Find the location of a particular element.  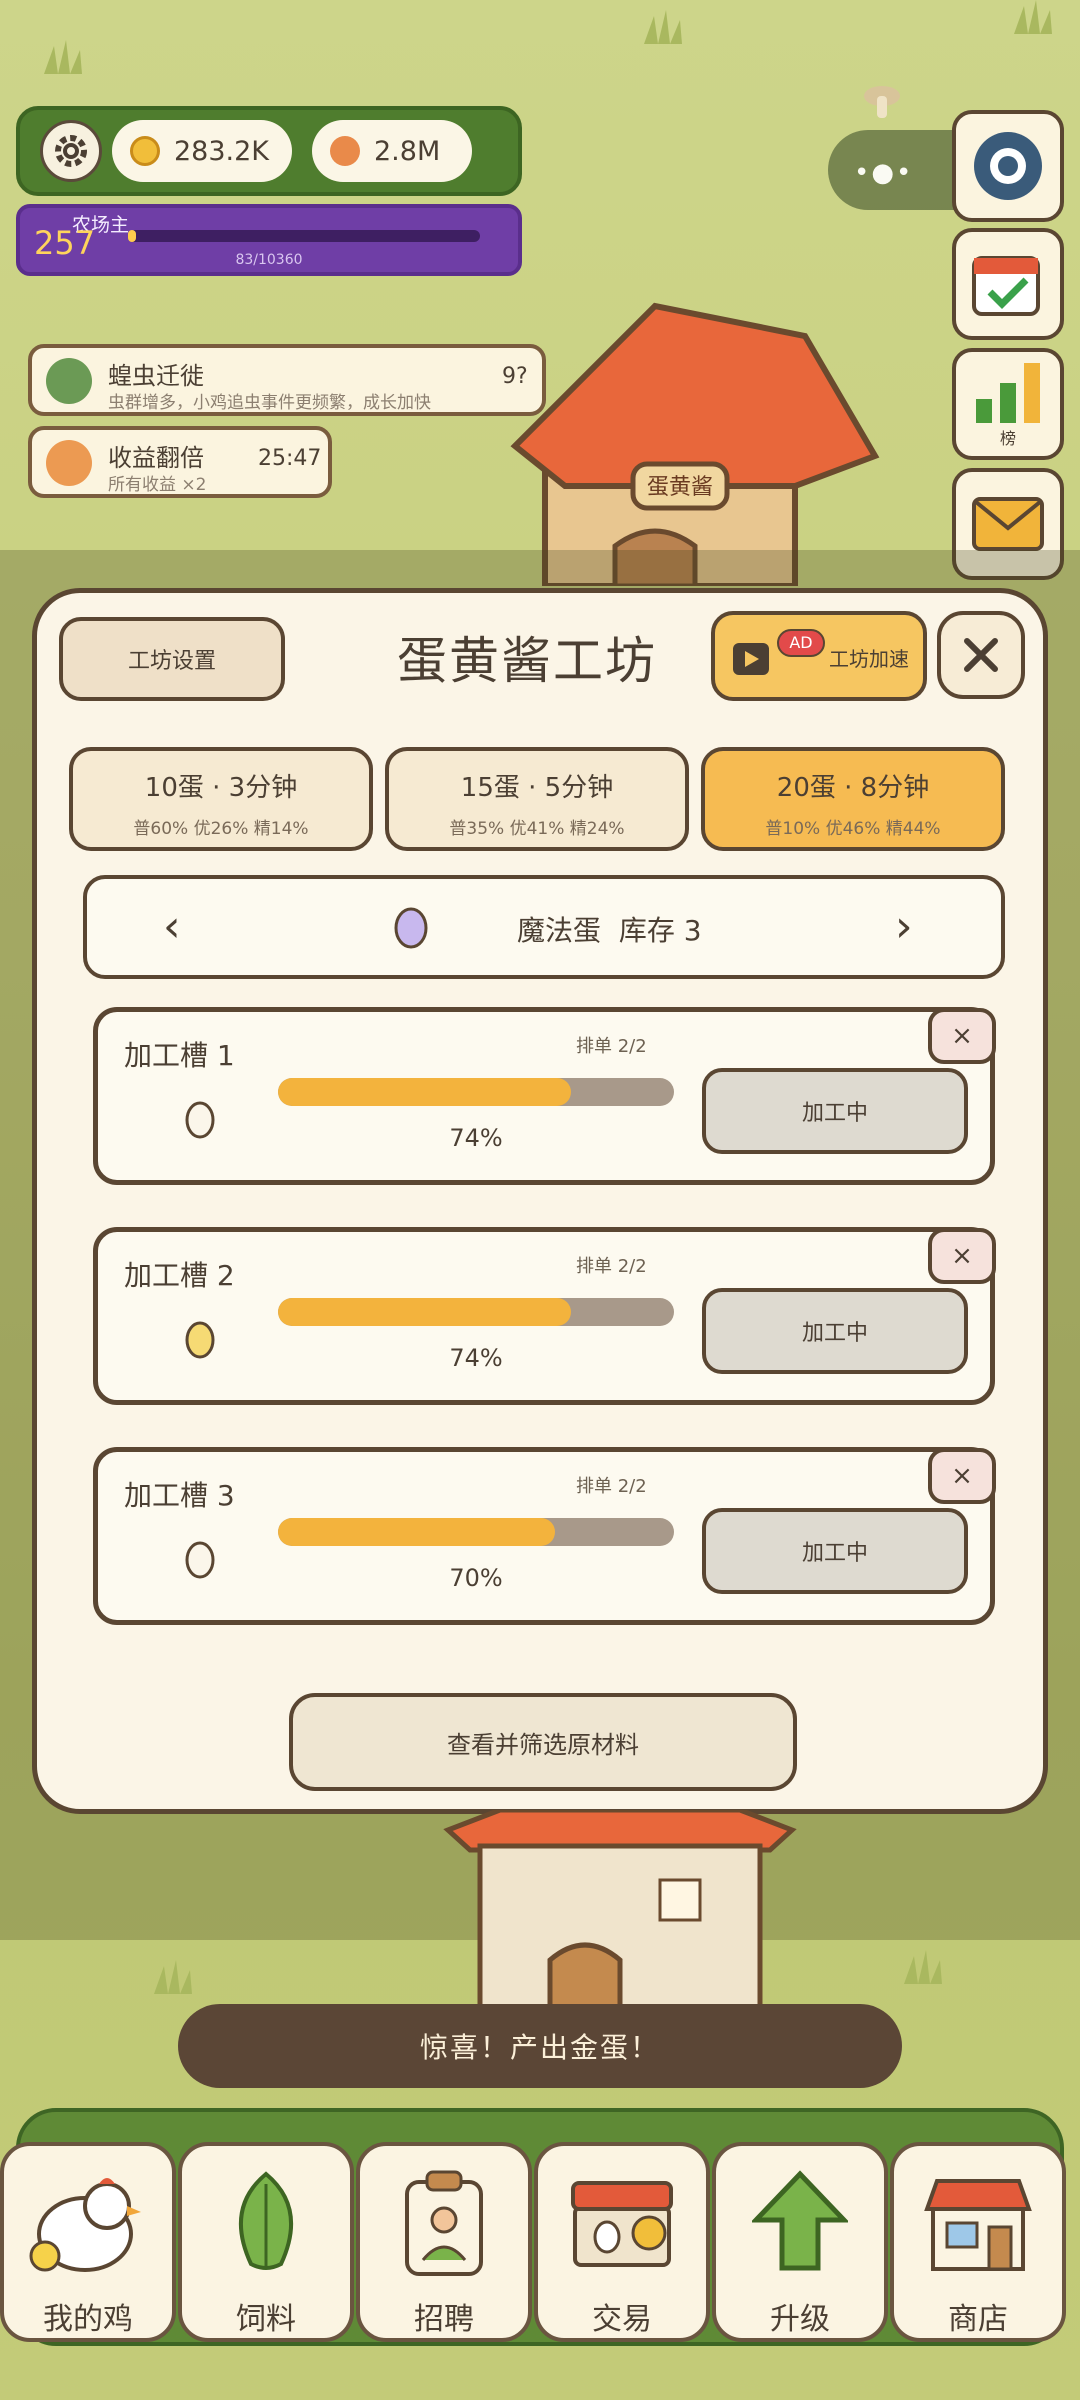

event-locust: 蝗虫迁徙 虫群增多，小鸡追虫事件更频繁，成长加快 9? is located at coordinates (287, 380).